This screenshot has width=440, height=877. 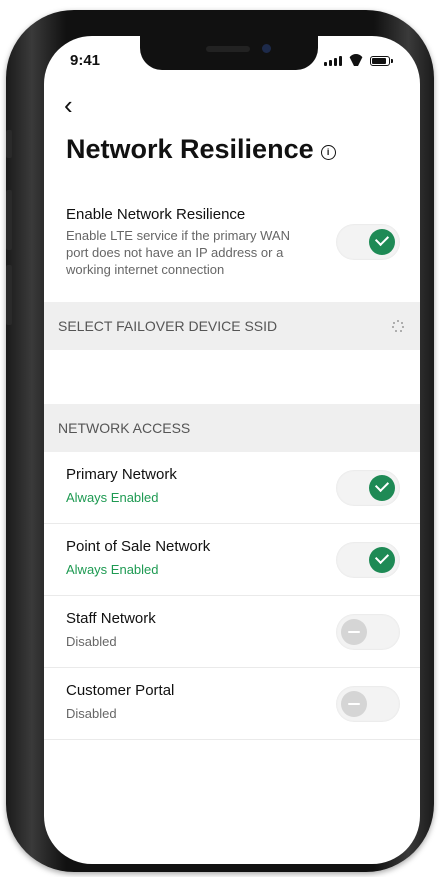 I want to click on list-item-point-of-sale-network: Point of Sale Network Always Enabled, so click(x=232, y=560).